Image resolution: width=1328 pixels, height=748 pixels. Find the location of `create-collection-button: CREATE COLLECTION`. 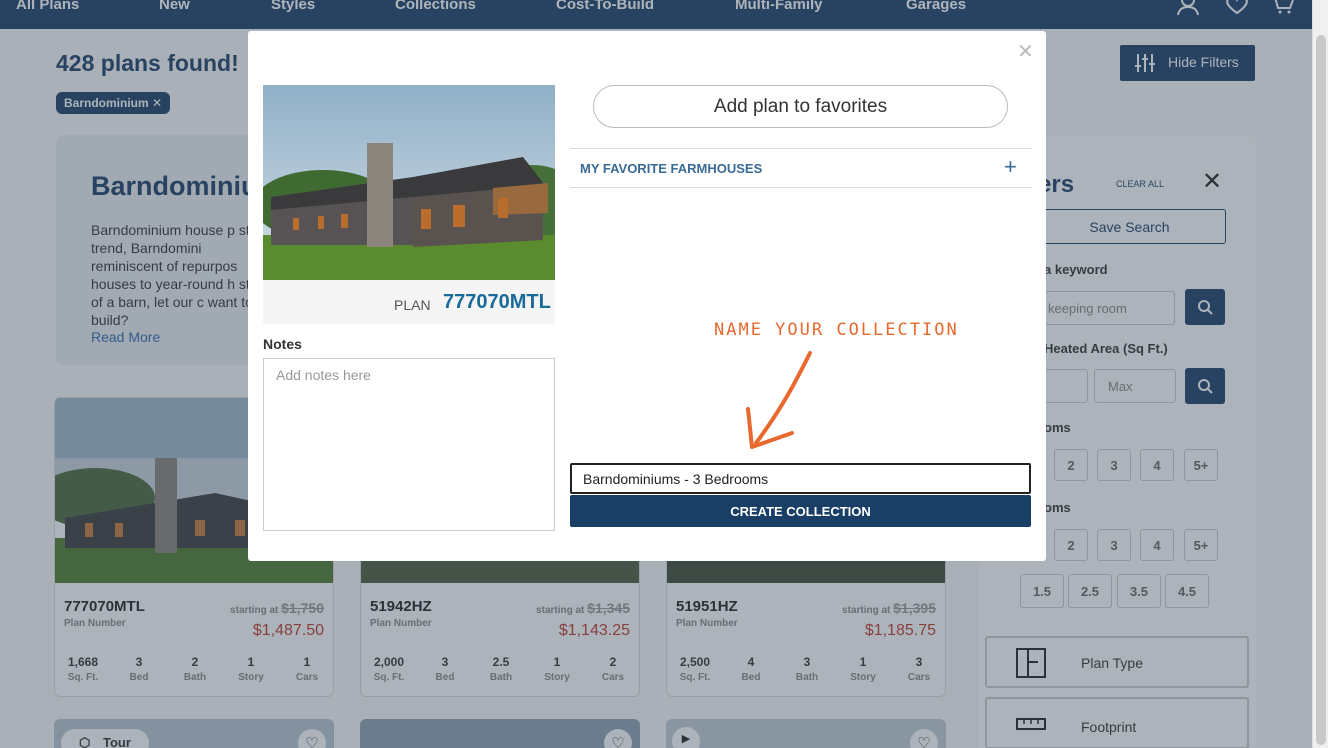

create-collection-button: CREATE COLLECTION is located at coordinates (800, 511).